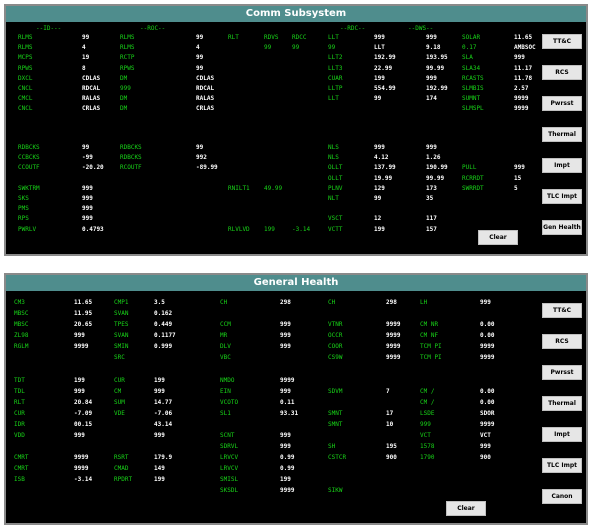 The image size is (592, 529). I want to click on telemetry-cell: RCRRDT, so click(473, 178).